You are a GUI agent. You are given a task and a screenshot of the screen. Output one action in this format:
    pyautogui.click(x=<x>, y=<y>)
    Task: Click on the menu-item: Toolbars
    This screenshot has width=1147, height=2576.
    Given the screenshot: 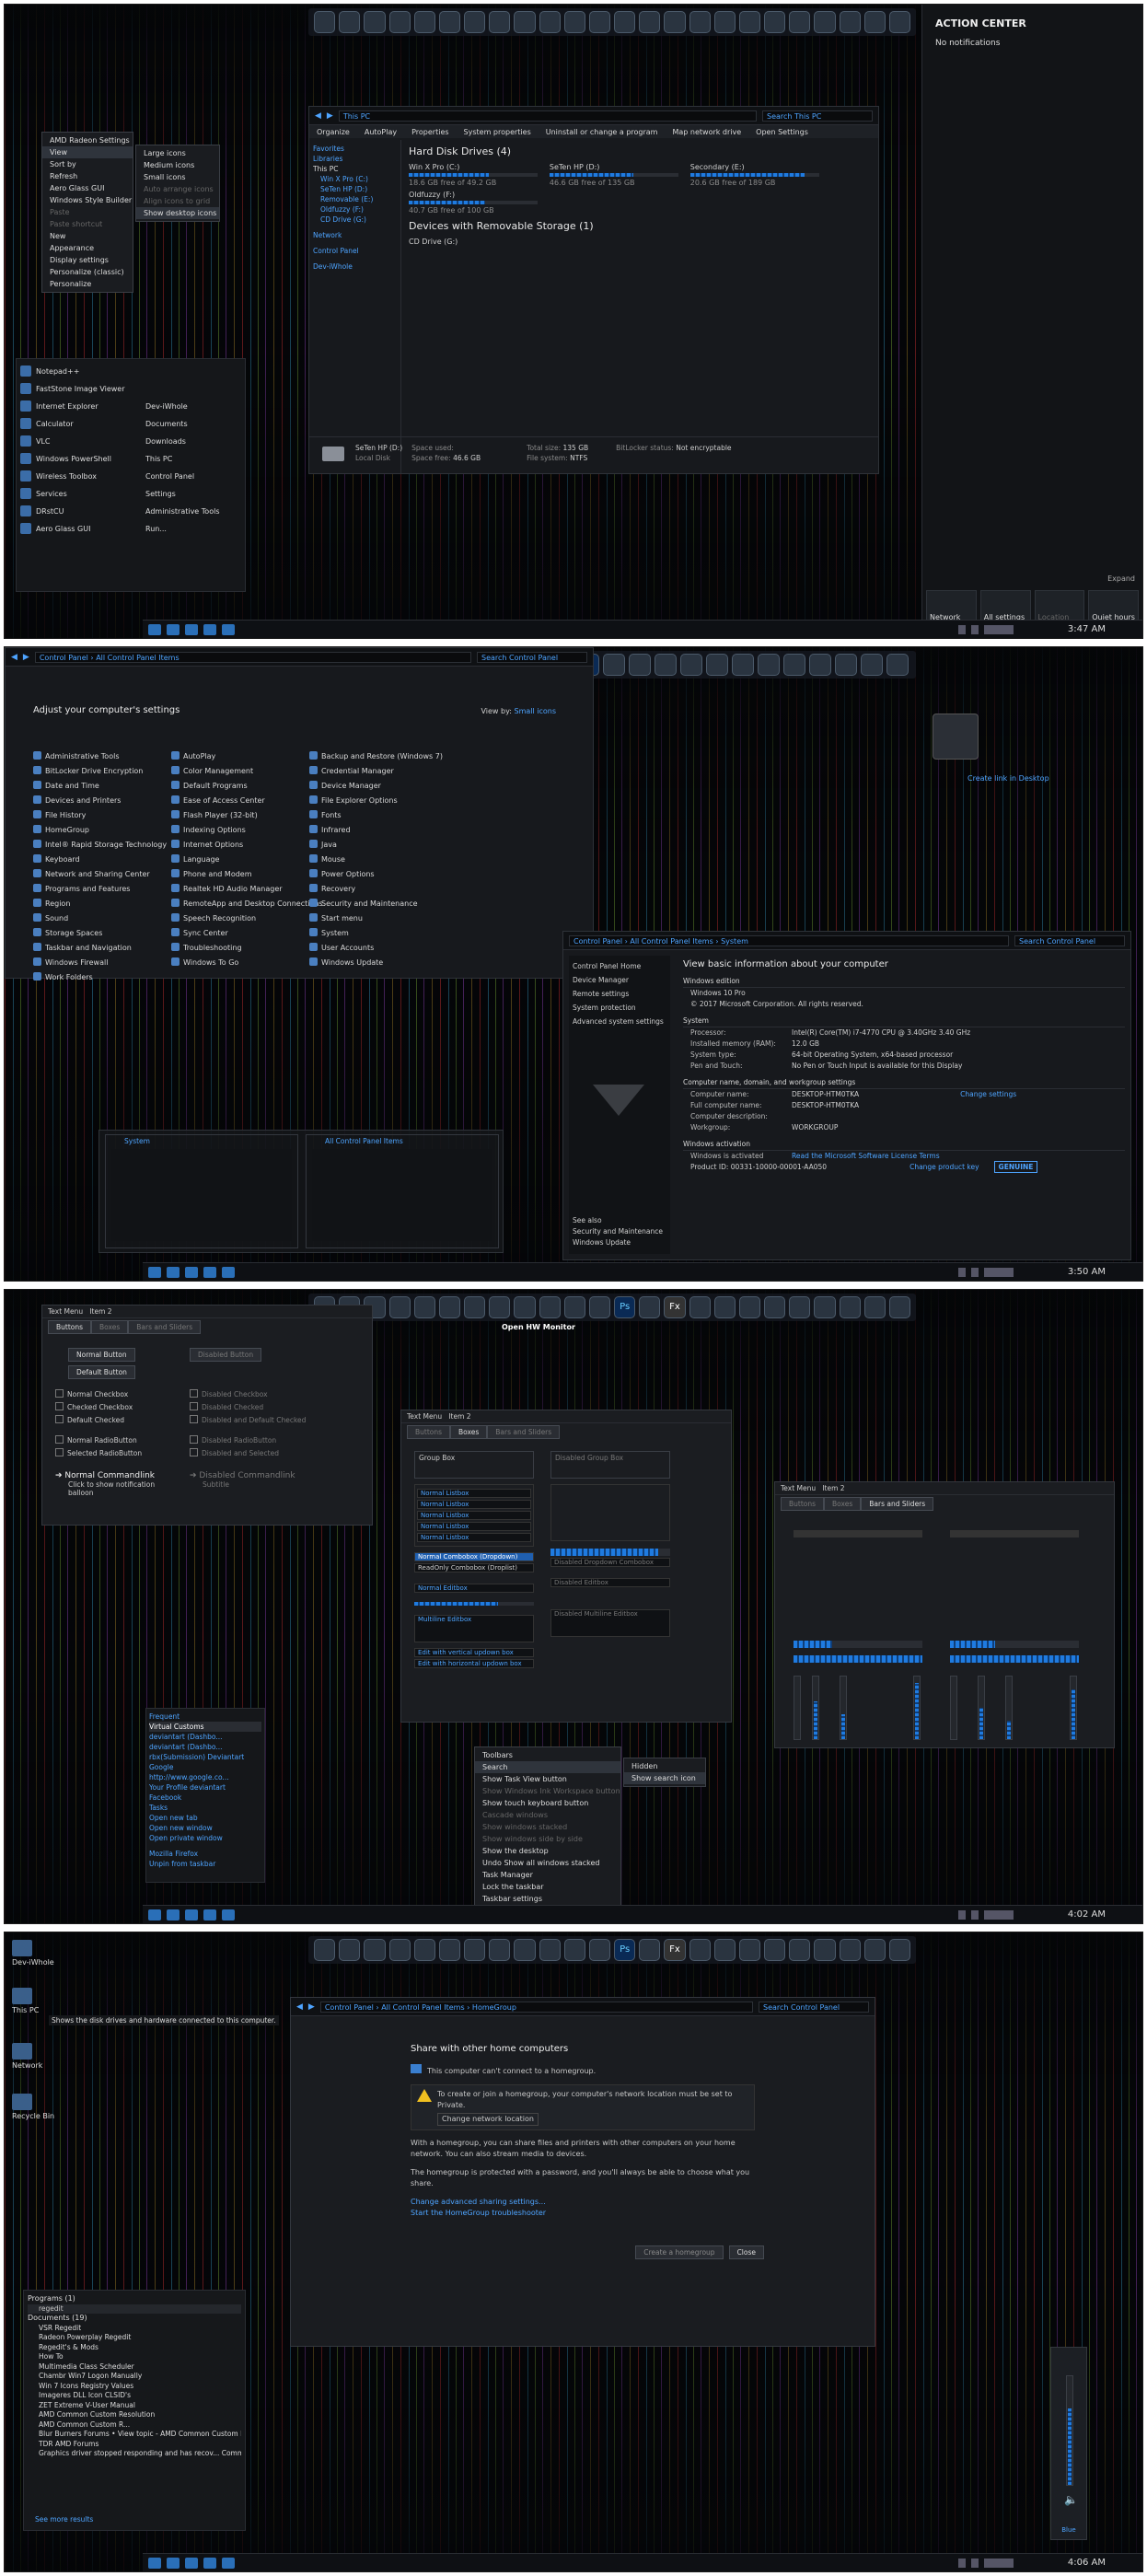 What is the action you would take?
    pyautogui.click(x=547, y=1755)
    